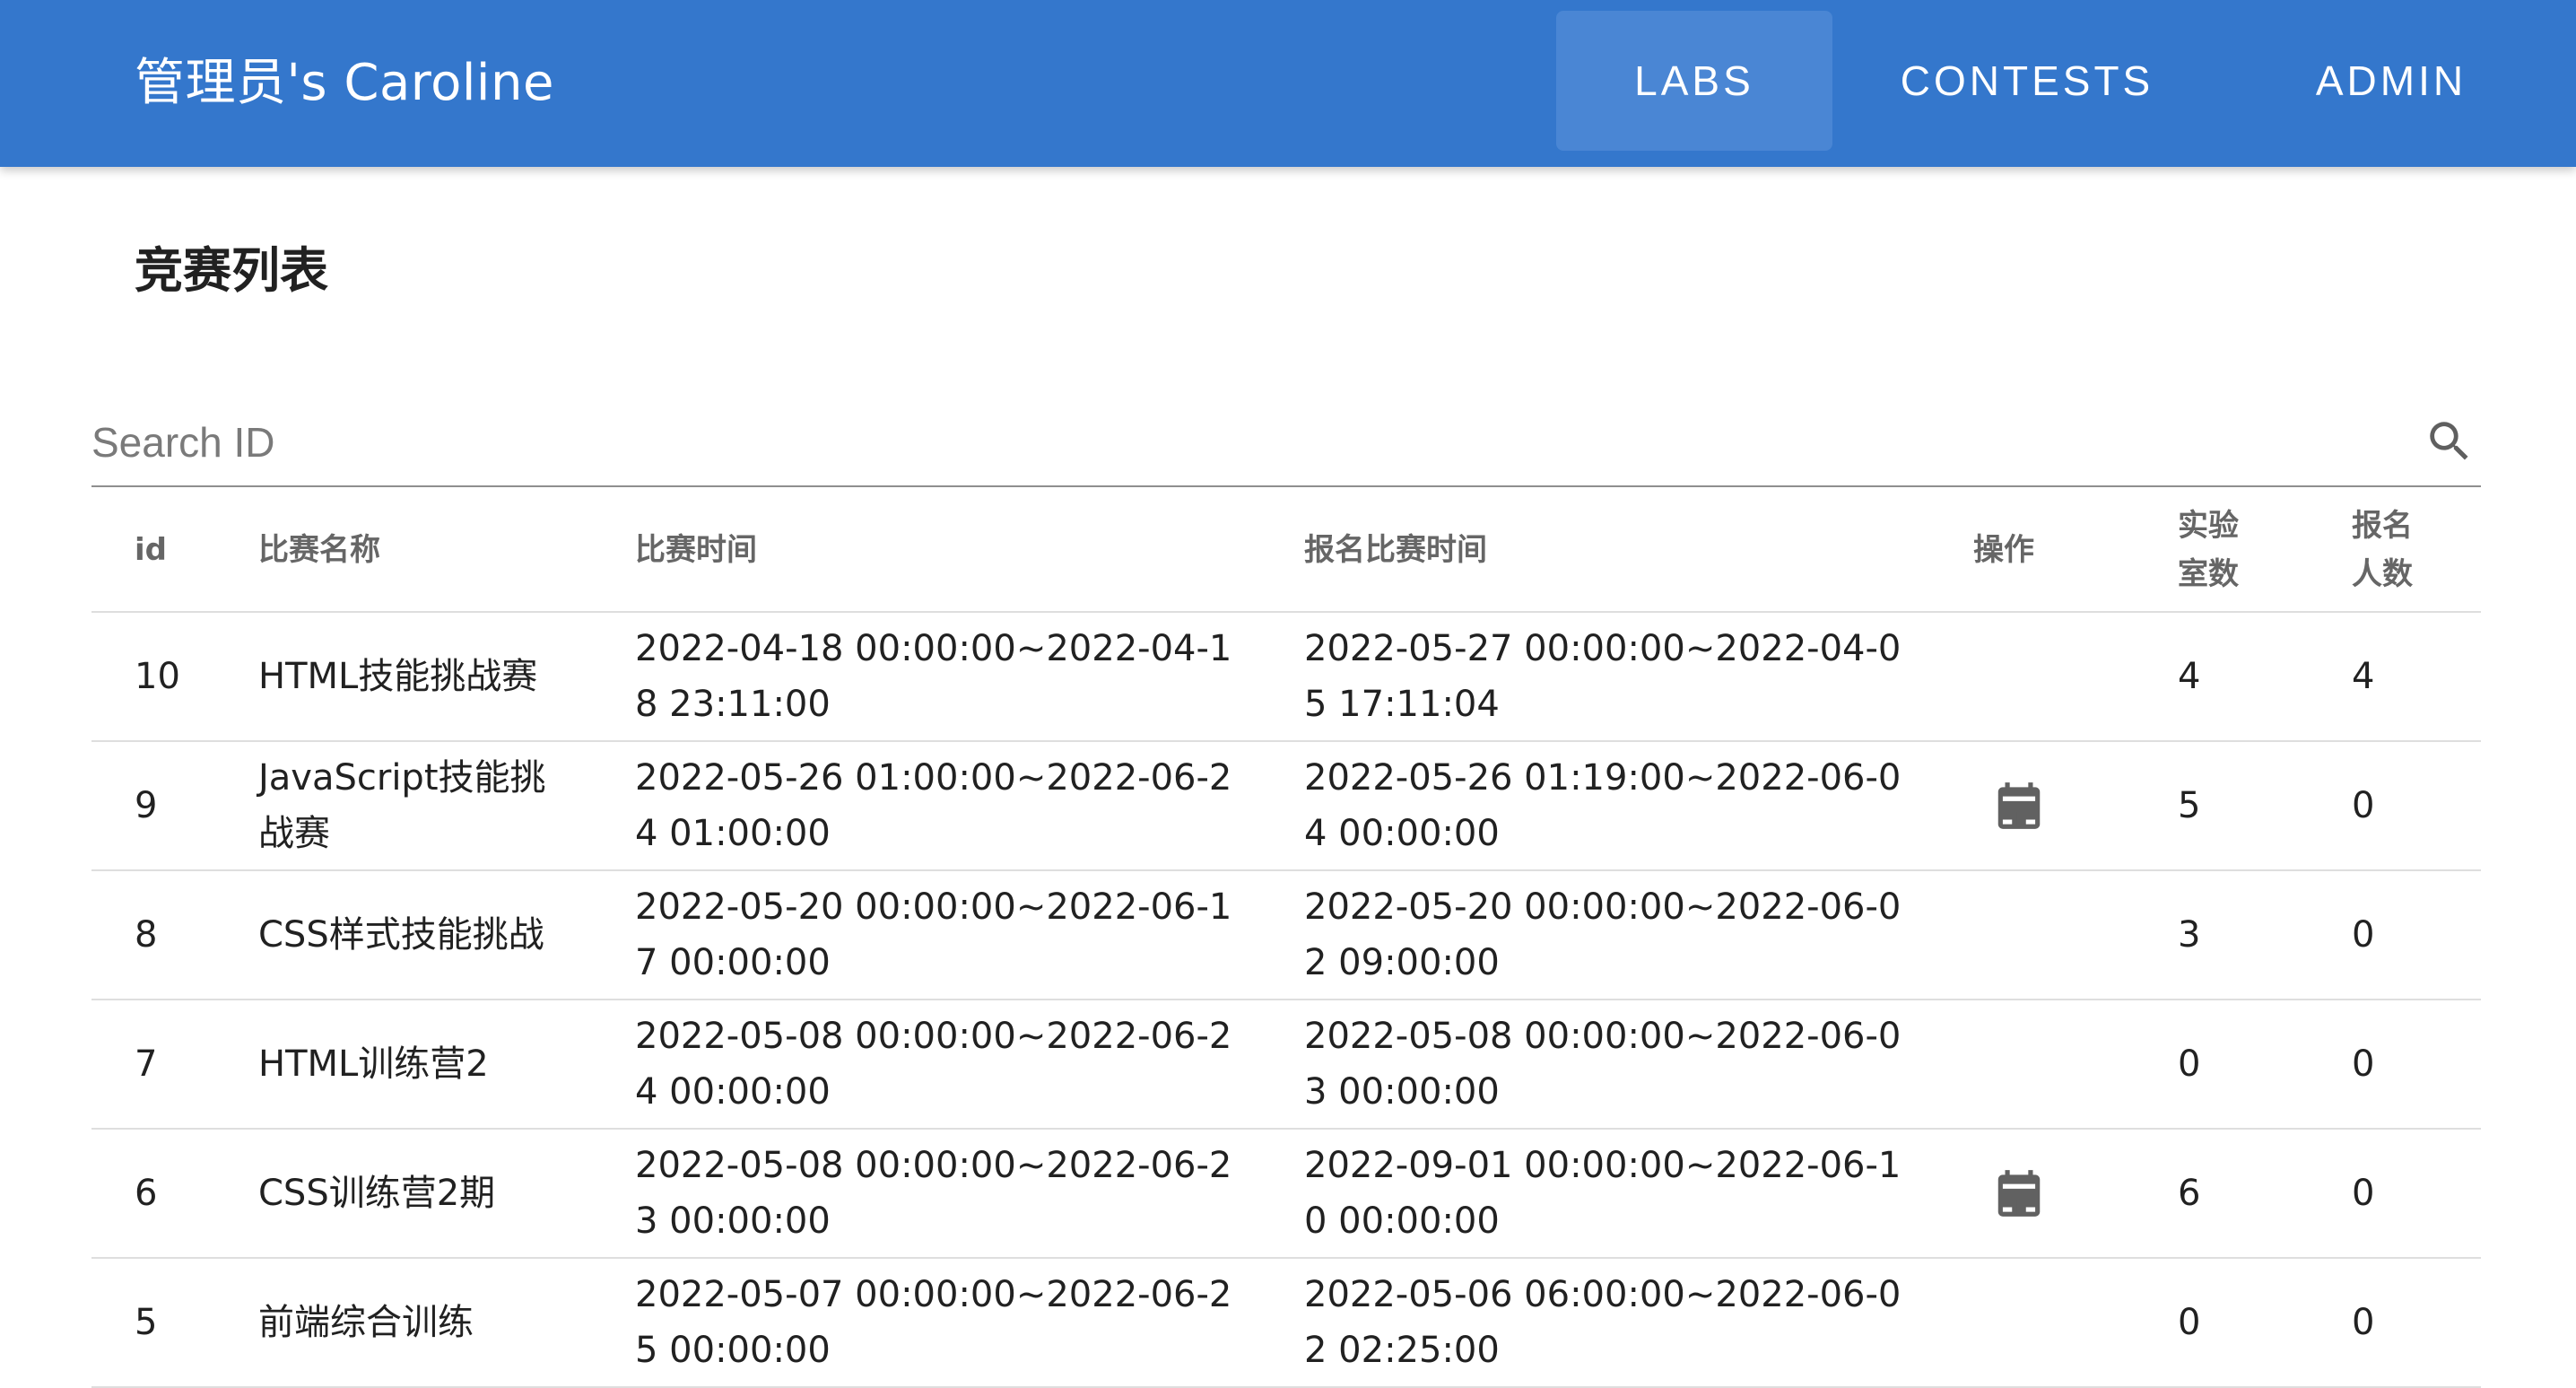  What do you see at coordinates (1609, 550) in the screenshot?
I see `column-header-reg-time: 报名比赛时间` at bounding box center [1609, 550].